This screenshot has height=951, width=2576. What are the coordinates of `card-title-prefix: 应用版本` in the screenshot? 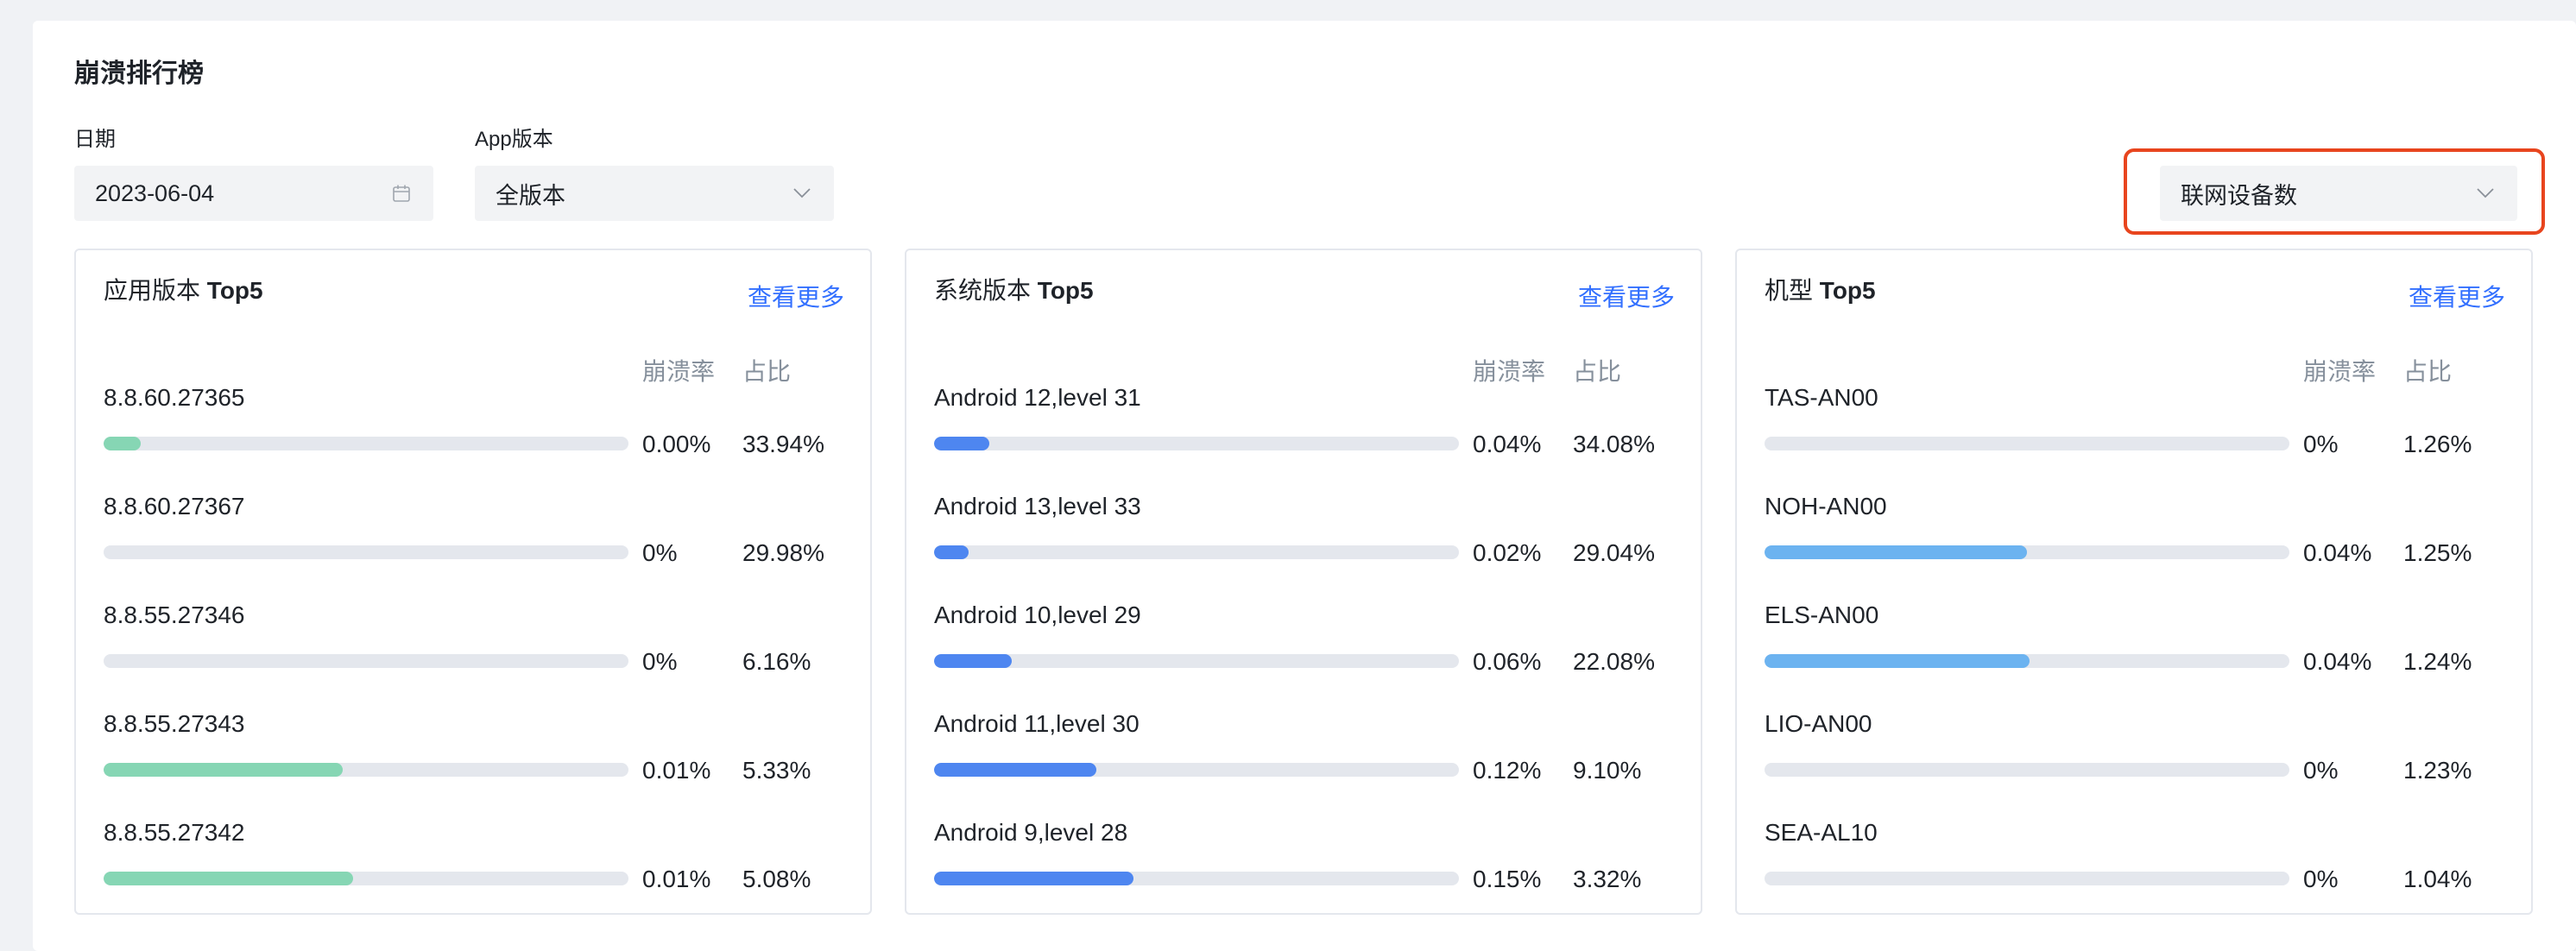 It's located at (152, 290).